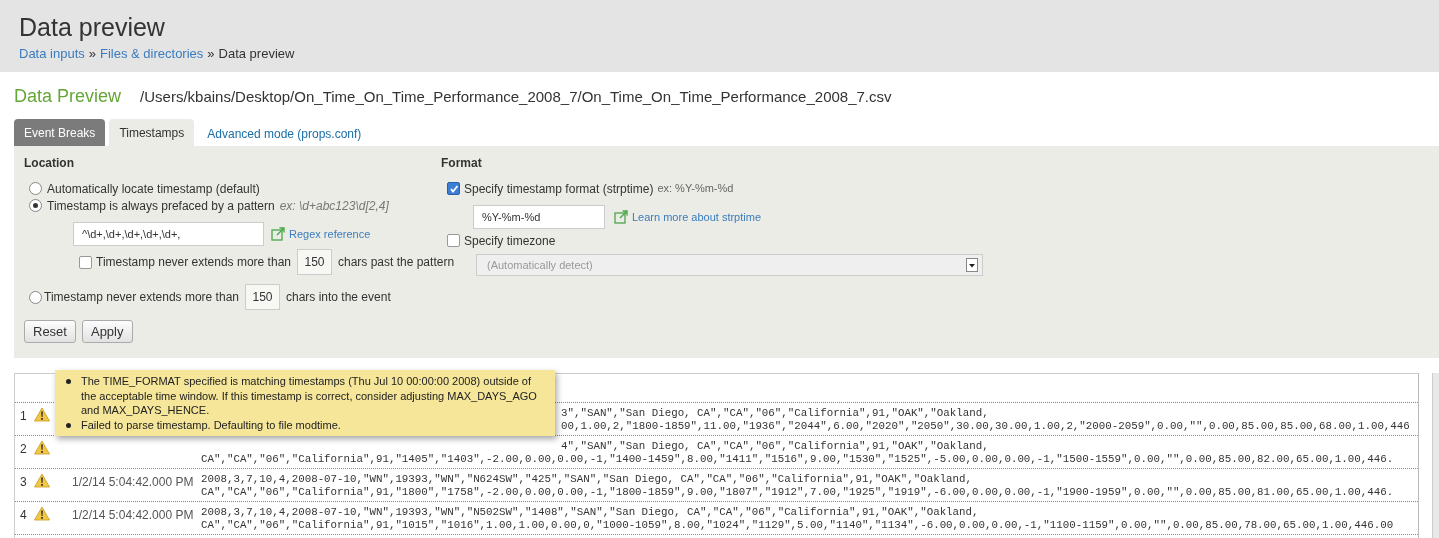  What do you see at coordinates (695, 189) in the screenshot?
I see `example-text: ex: %Y-%m-%d` at bounding box center [695, 189].